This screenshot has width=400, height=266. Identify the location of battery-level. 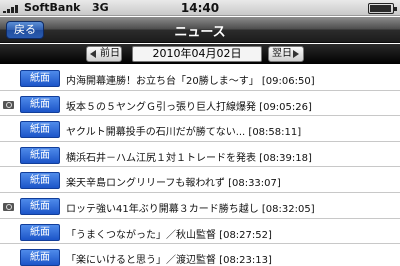
(380, 8).